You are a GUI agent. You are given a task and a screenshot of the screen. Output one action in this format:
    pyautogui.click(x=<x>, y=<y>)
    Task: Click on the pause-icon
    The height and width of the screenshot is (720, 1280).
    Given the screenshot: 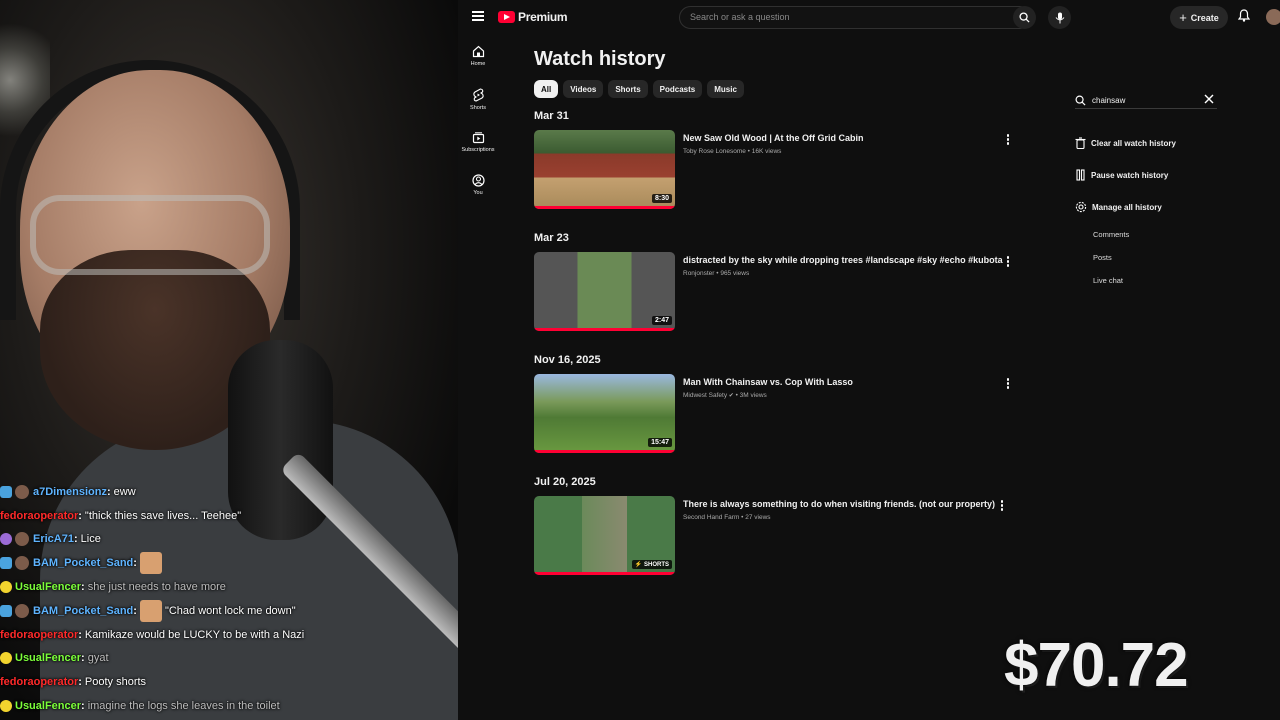 What is the action you would take?
    pyautogui.click(x=1080, y=175)
    